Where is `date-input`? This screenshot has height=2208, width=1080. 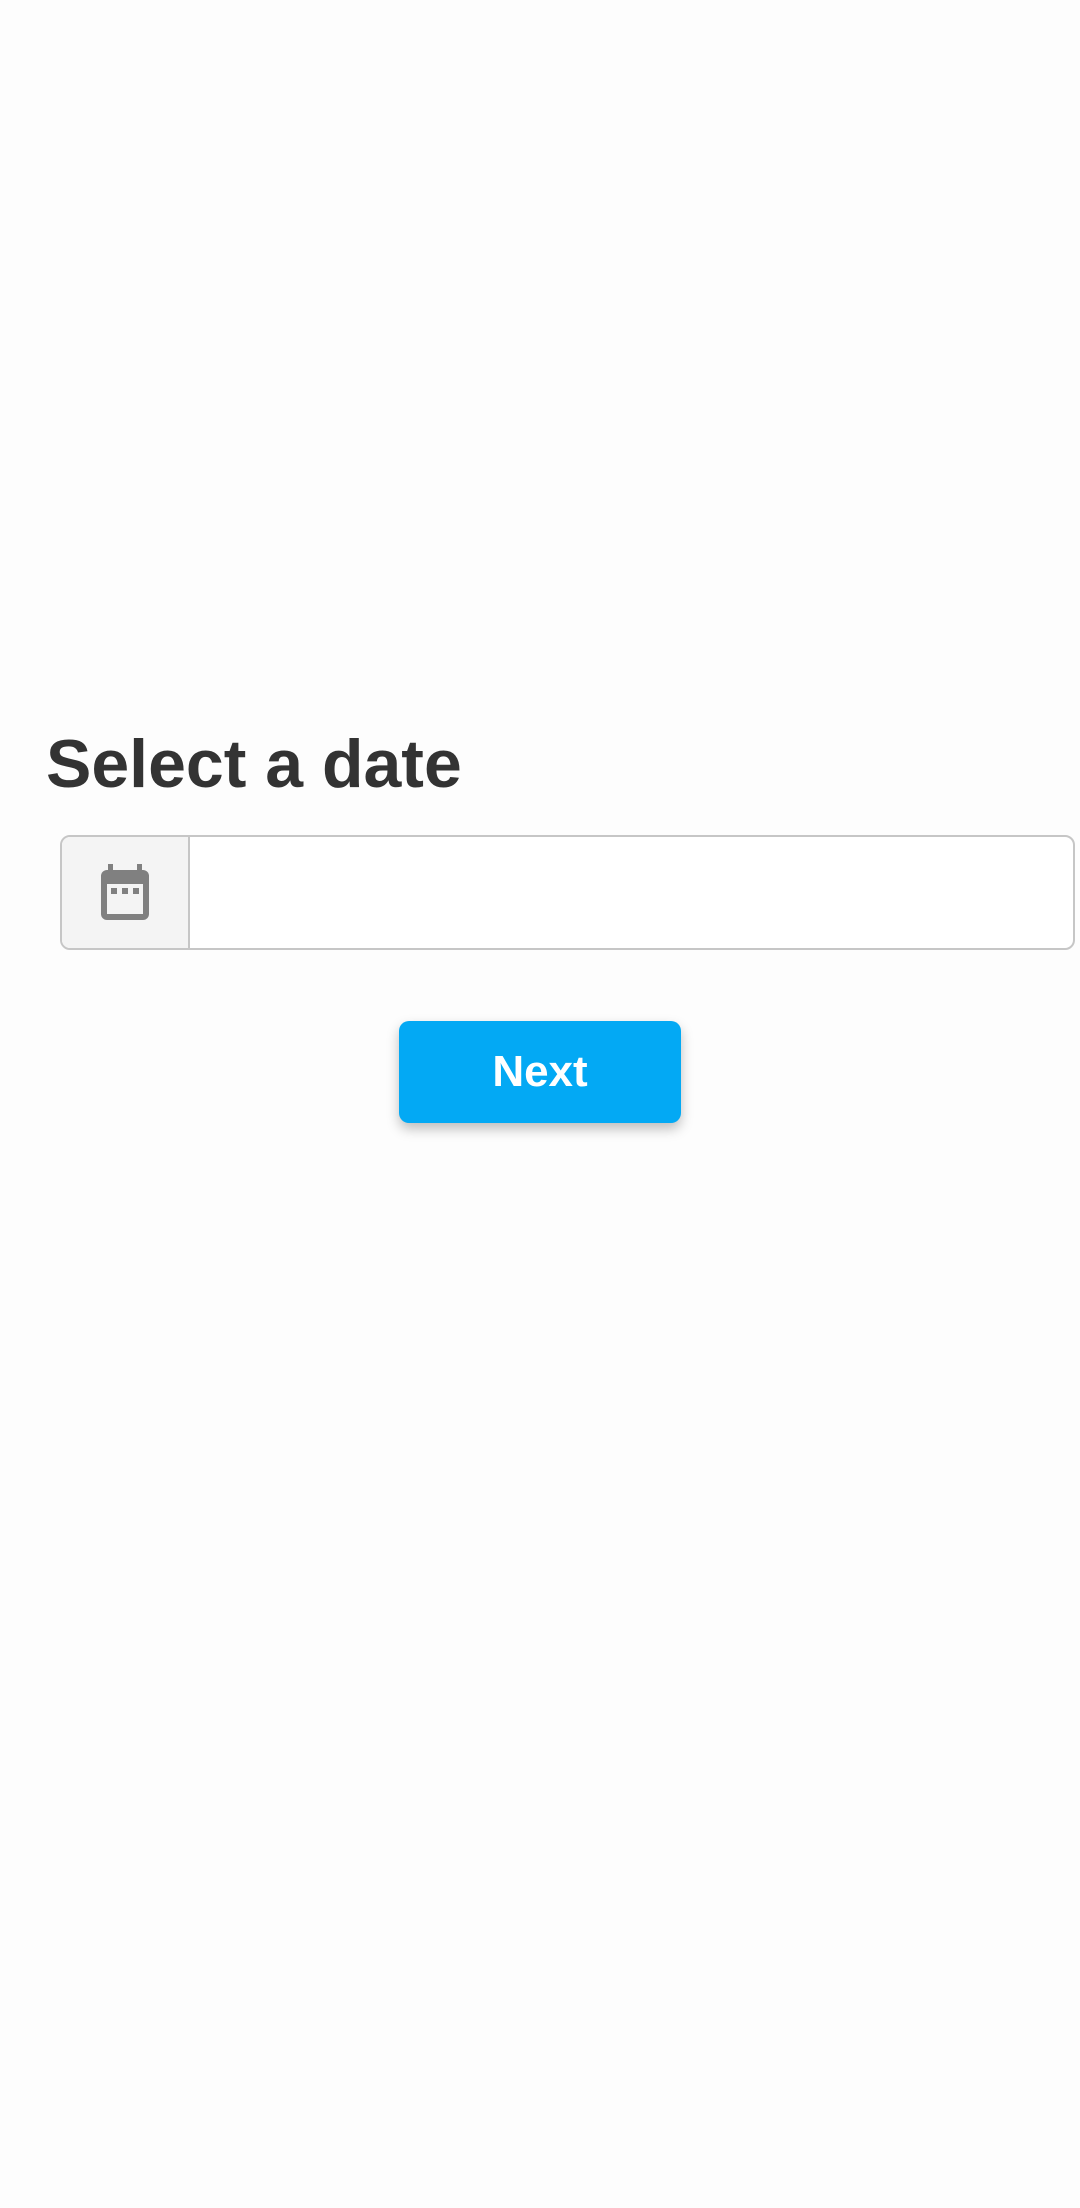 date-input is located at coordinates (631, 892).